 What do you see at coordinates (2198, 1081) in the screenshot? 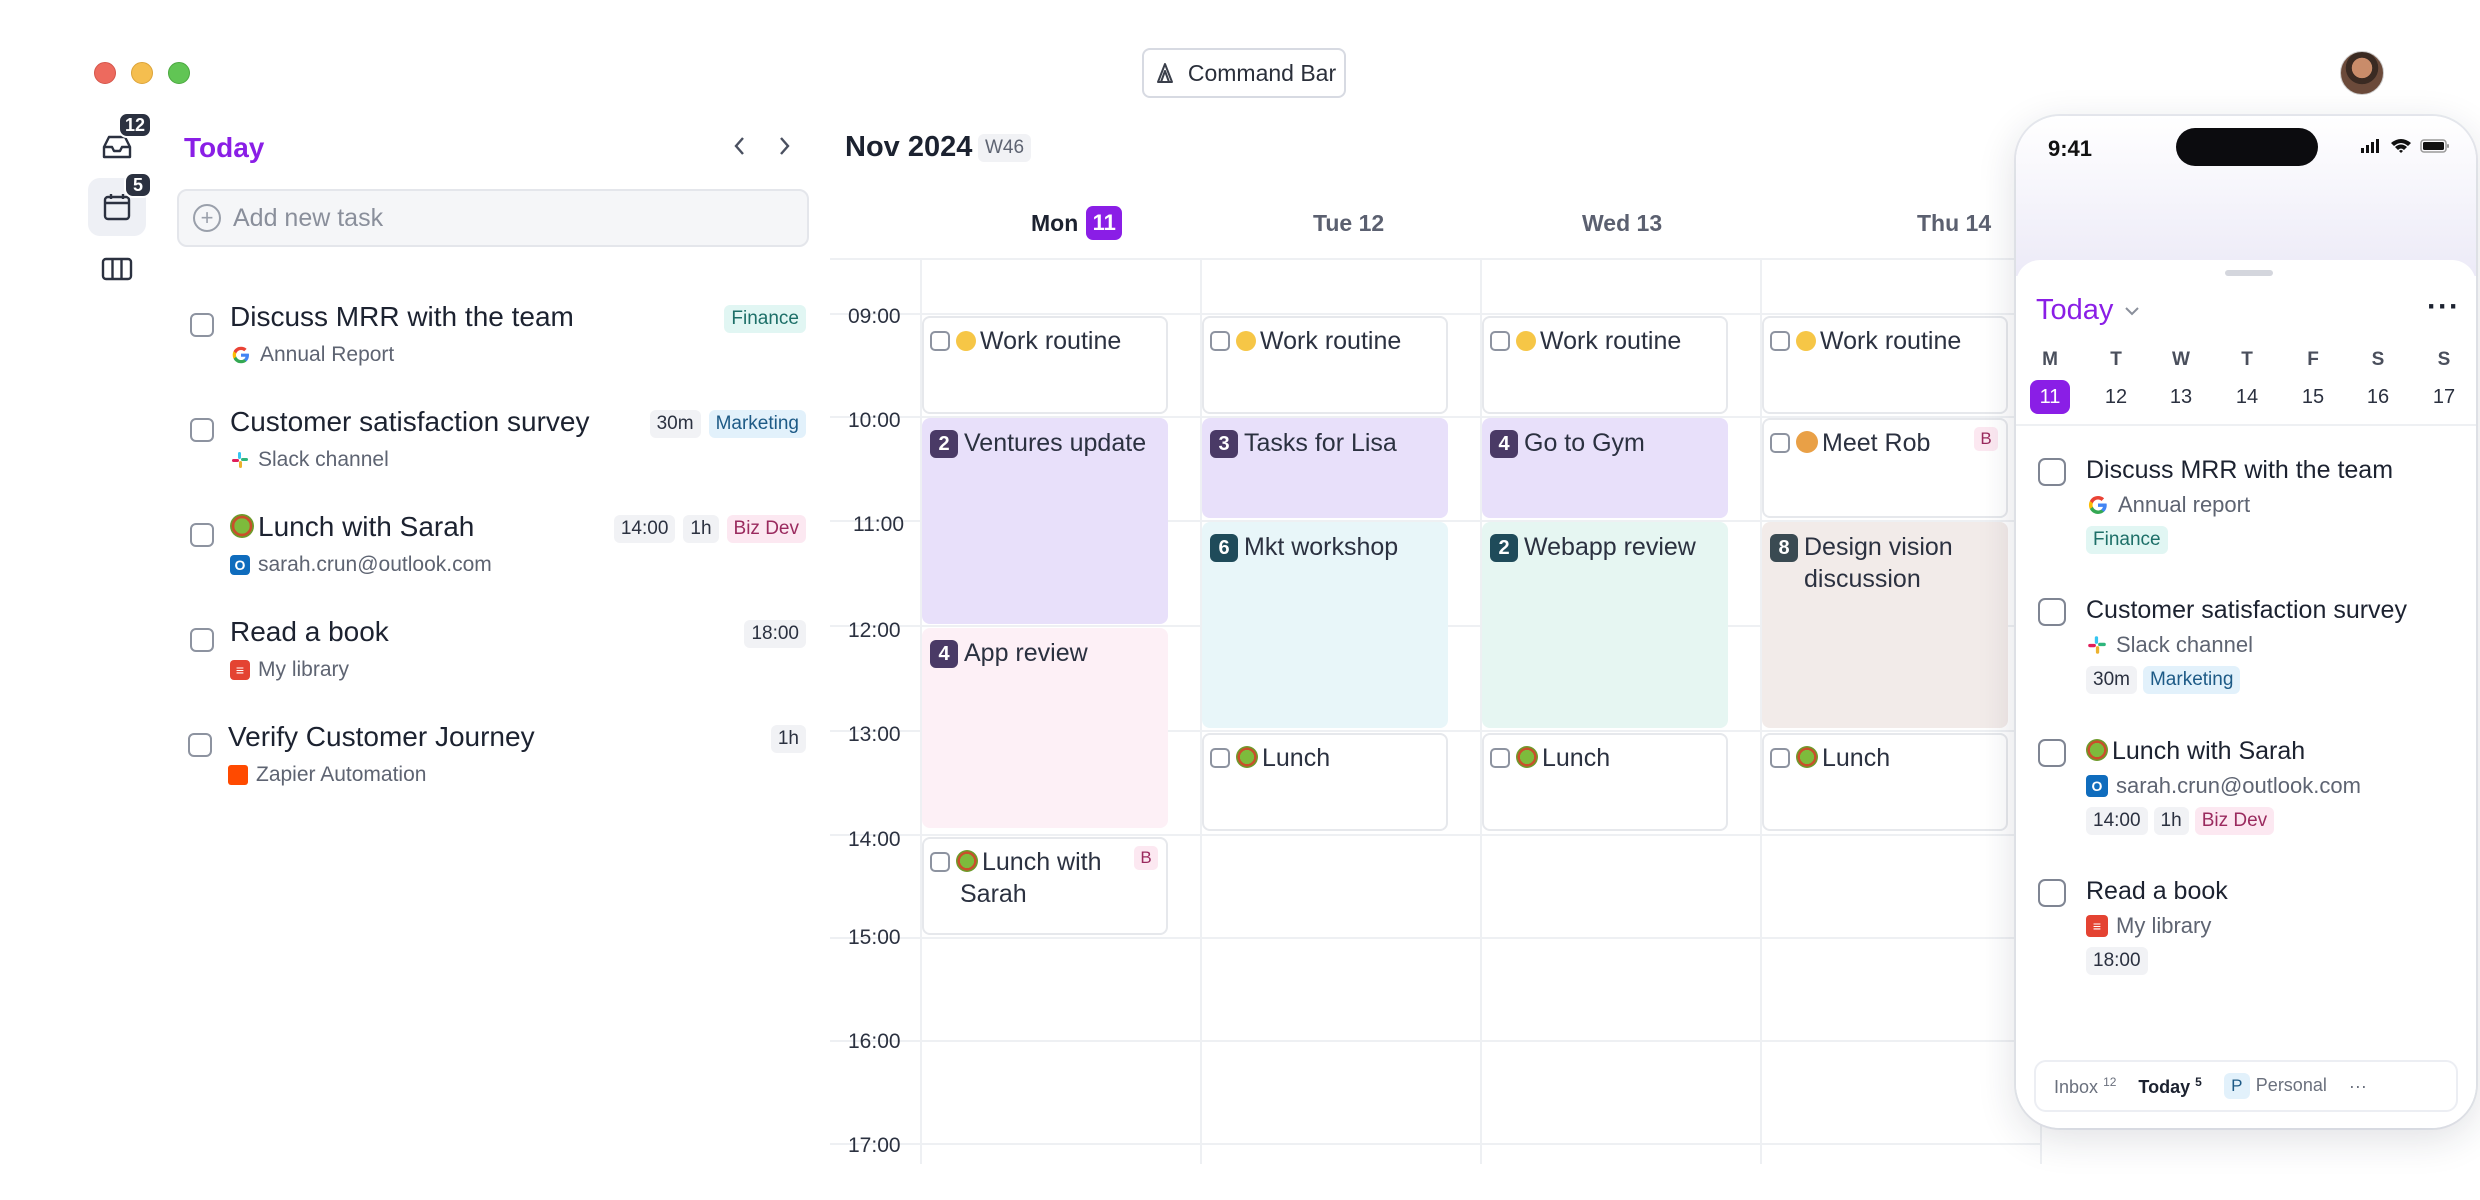
I see `tab-today-count: 5` at bounding box center [2198, 1081].